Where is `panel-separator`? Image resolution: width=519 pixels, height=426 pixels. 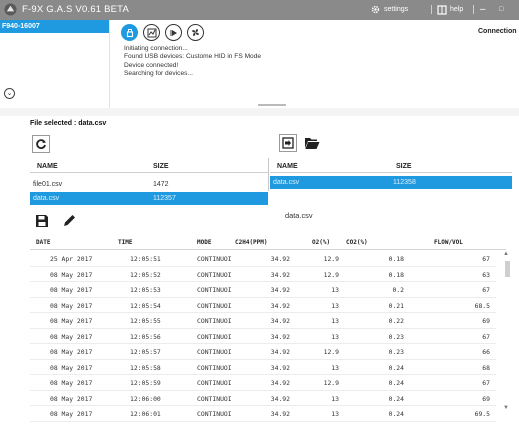
panel-separator is located at coordinates (259, 112).